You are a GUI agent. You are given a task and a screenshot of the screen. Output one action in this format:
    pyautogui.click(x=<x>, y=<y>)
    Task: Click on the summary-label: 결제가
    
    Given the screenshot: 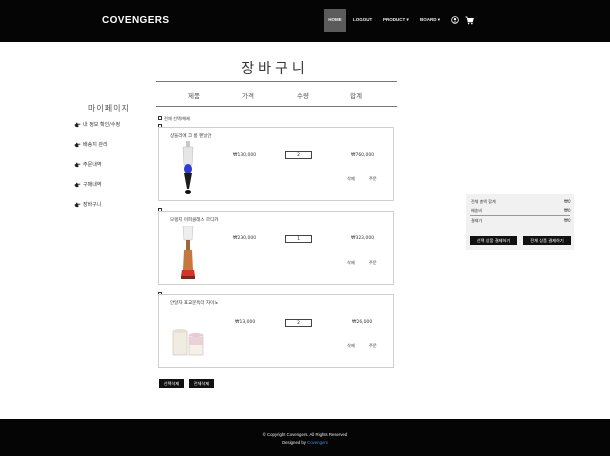 What is the action you would take?
    pyautogui.click(x=477, y=220)
    